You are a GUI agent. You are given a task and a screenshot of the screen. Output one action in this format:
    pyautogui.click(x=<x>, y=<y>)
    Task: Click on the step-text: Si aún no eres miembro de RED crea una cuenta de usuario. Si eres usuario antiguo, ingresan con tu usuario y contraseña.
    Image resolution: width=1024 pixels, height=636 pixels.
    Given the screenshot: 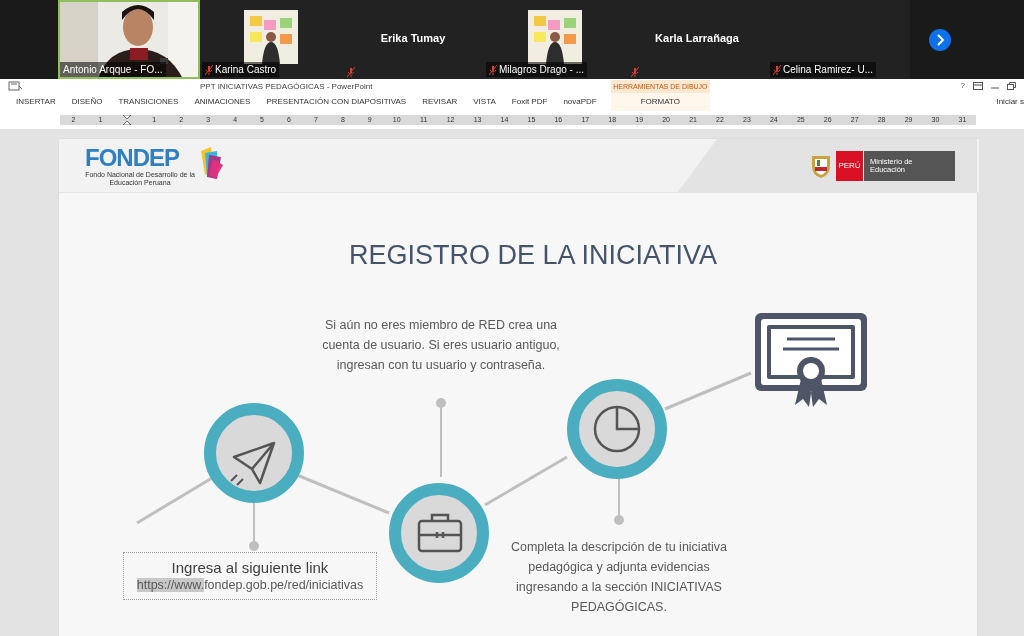 What is the action you would take?
    pyautogui.click(x=441, y=345)
    